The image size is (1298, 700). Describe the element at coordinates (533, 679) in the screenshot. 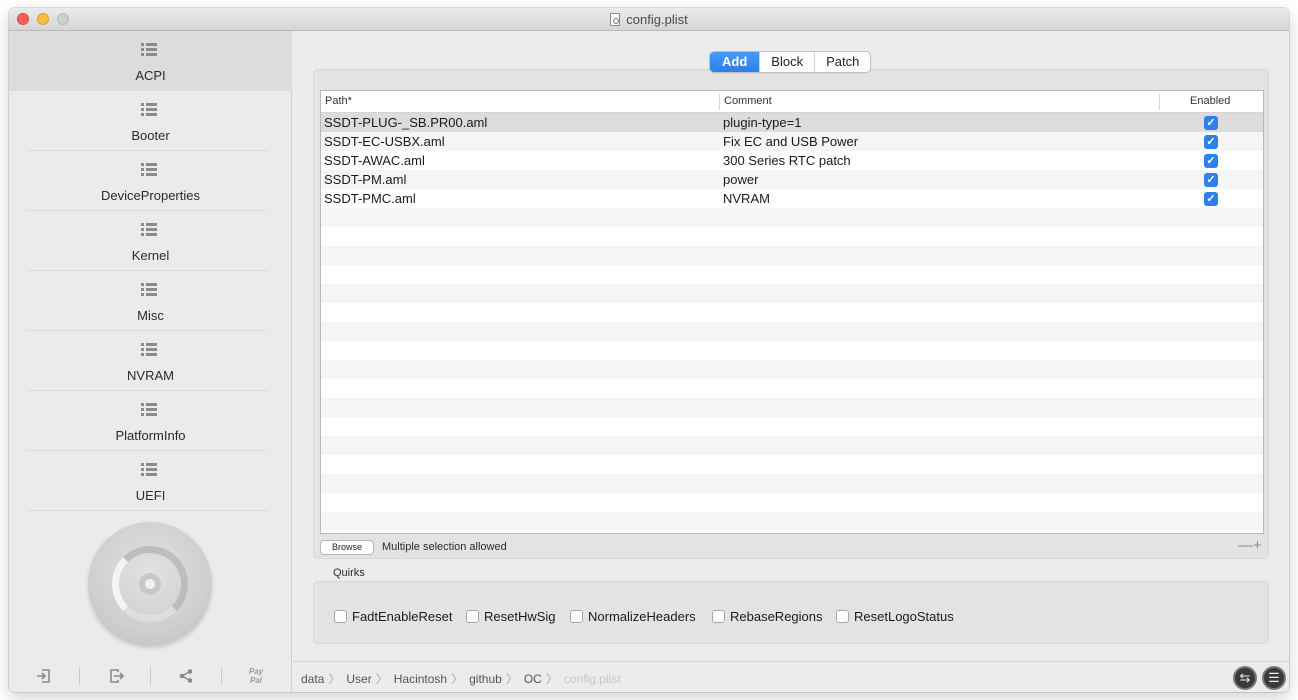

I see `breadcrumb-item: OC` at that location.